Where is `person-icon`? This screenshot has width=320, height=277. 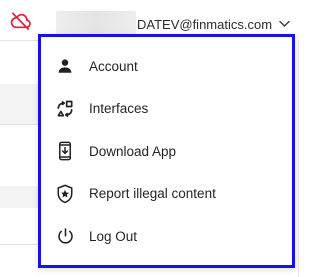 person-icon is located at coordinates (65, 66).